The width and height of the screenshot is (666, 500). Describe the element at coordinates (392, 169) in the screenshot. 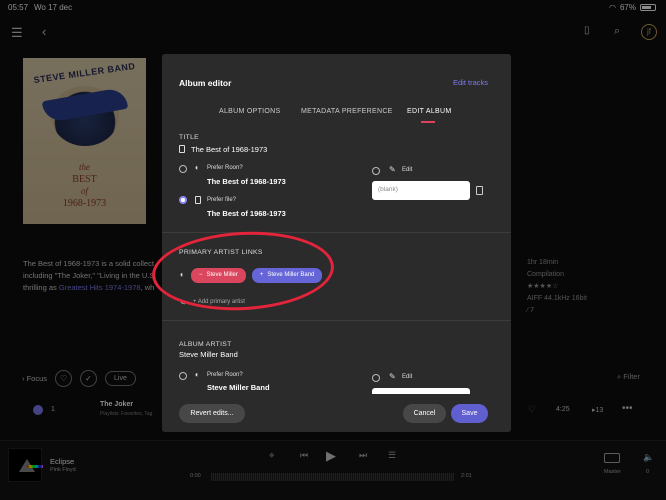

I see `pencil-icon: ✎` at that location.